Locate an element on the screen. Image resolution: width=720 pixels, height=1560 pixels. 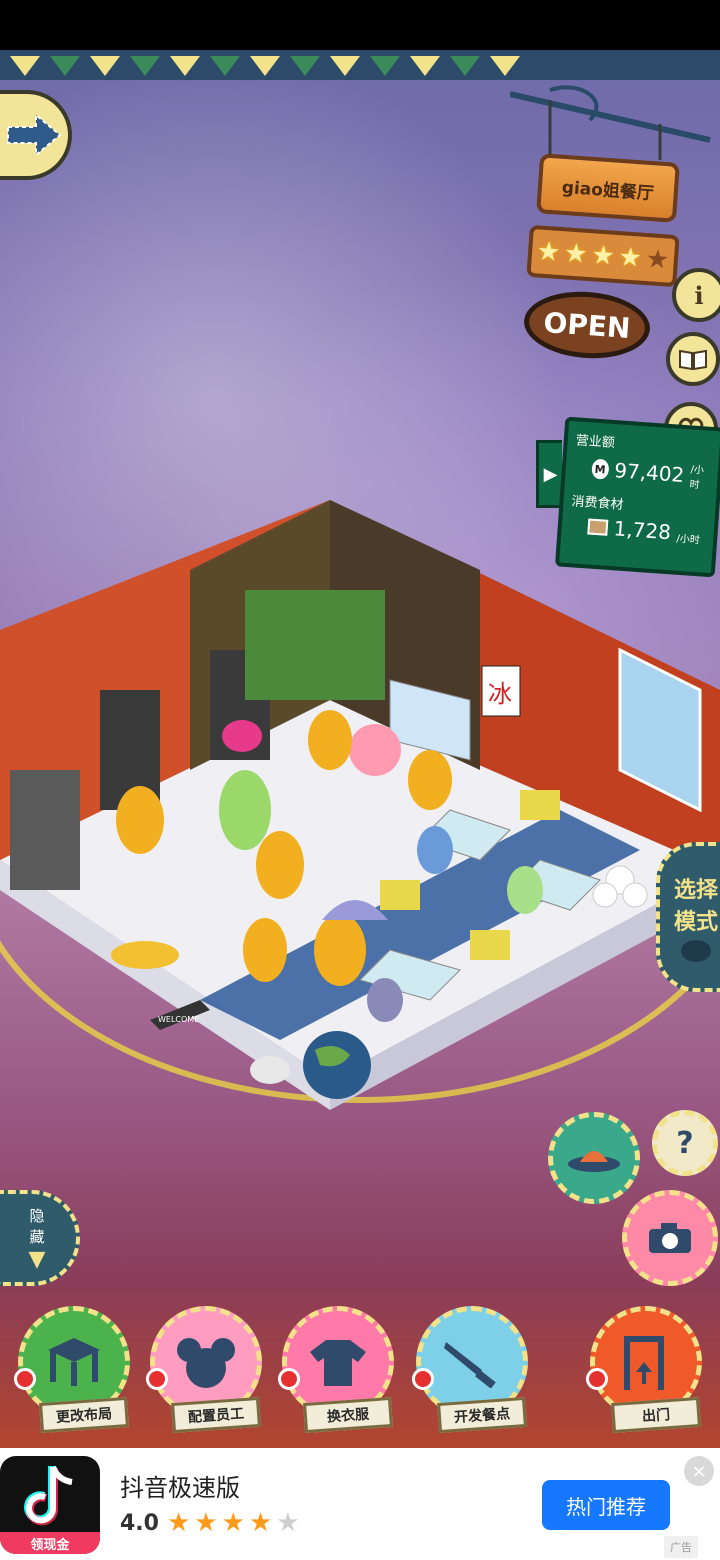
ice-sign-text: 冰 is located at coordinates (500, 694).